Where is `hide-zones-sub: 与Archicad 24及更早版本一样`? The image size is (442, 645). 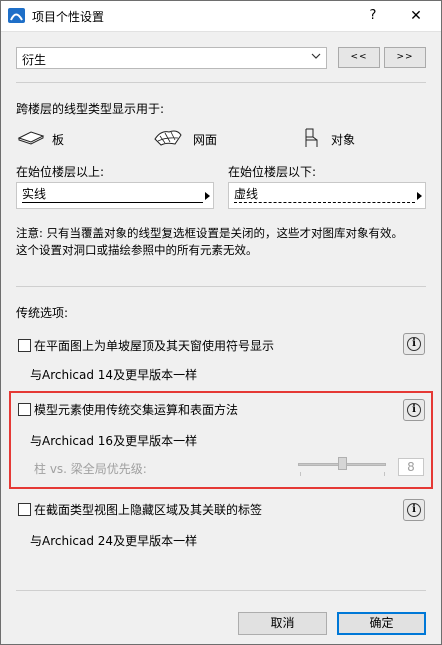 hide-zones-sub: 与Archicad 24及更早版本一样 is located at coordinates (114, 541).